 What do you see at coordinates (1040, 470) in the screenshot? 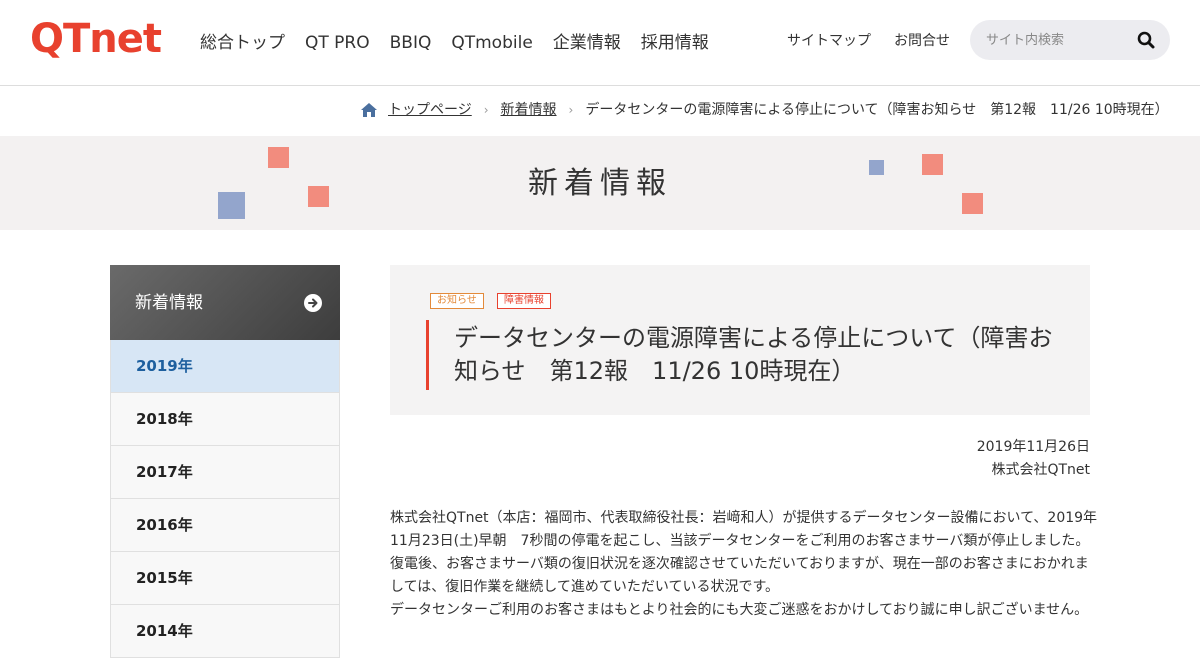
I see `article-company: 株式会社QTnet` at bounding box center [1040, 470].